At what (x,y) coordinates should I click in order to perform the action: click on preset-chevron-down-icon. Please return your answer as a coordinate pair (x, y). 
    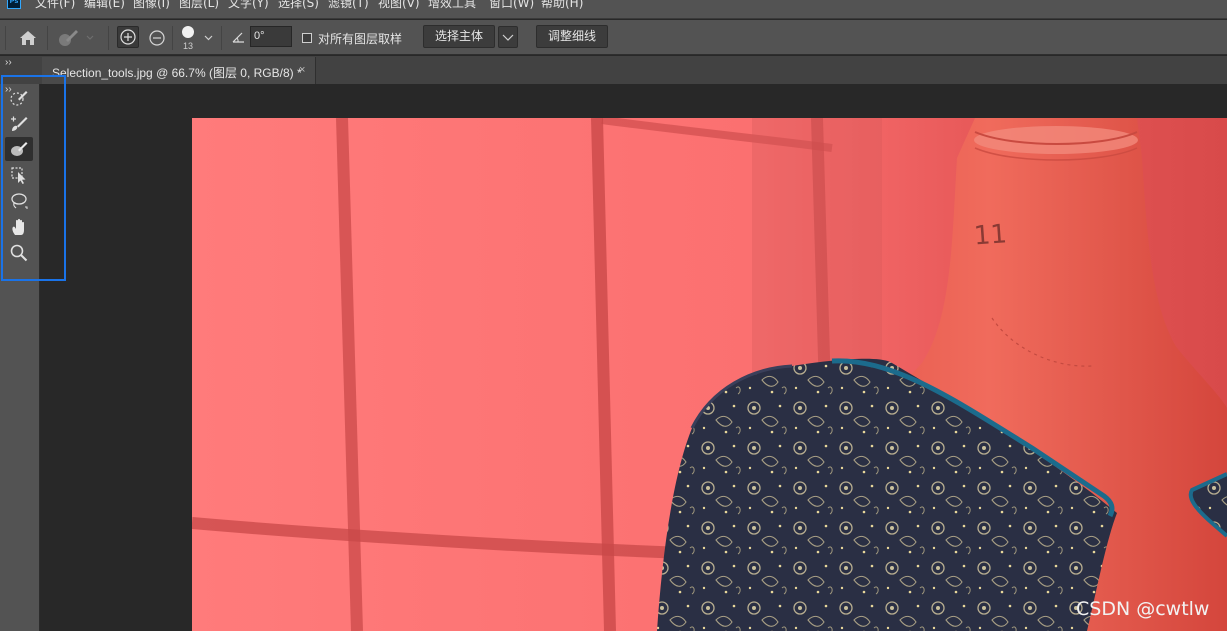
    Looking at the image, I should click on (90, 38).